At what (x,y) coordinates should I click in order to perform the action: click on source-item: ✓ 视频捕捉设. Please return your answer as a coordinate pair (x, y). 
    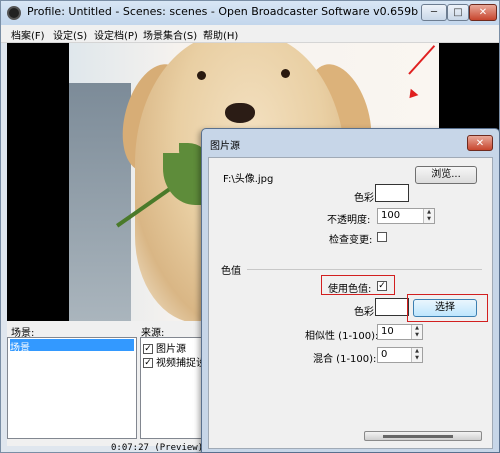
    Looking at the image, I should click on (174, 361).